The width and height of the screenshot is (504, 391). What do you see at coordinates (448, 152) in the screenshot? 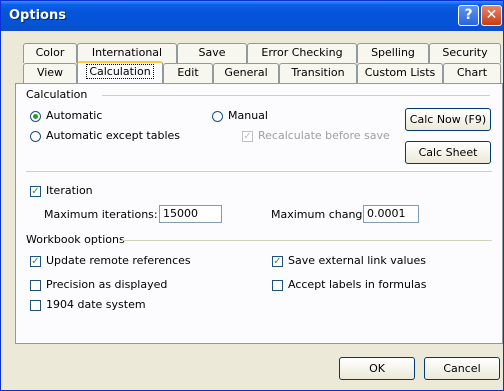
I see `calc-sheet-button: Calc Sheet` at bounding box center [448, 152].